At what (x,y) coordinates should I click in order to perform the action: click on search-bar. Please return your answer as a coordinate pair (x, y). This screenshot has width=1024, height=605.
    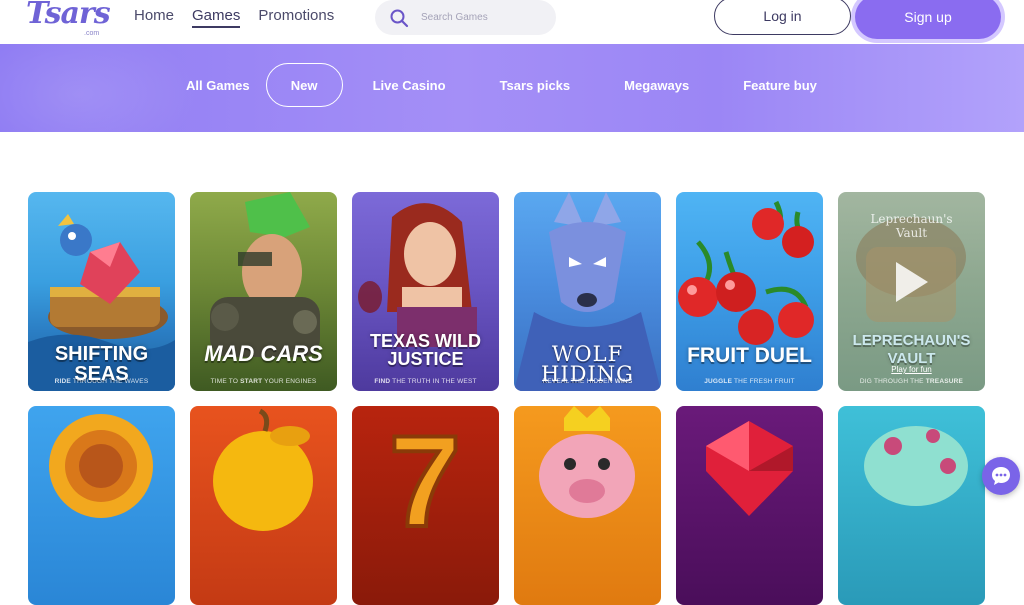
    Looking at the image, I should click on (465, 17).